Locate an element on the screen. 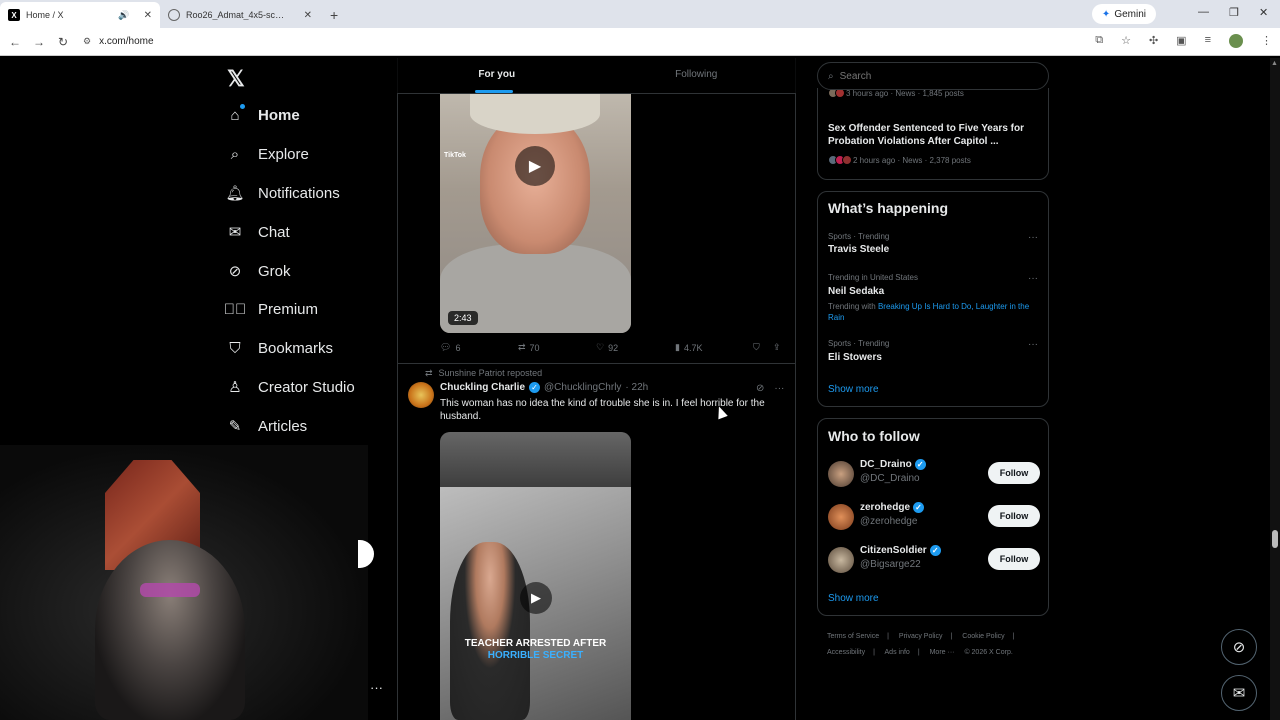 This screenshot has height=720, width=1280. footer-link: Privacy Policy is located at coordinates (921, 636).